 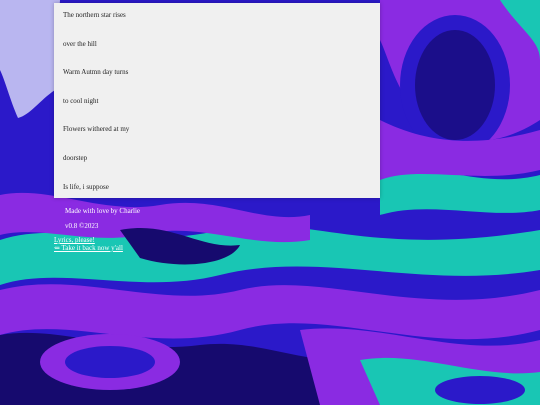 What do you see at coordinates (80, 43) in the screenshot?
I see `lyric-line: over the hill` at bounding box center [80, 43].